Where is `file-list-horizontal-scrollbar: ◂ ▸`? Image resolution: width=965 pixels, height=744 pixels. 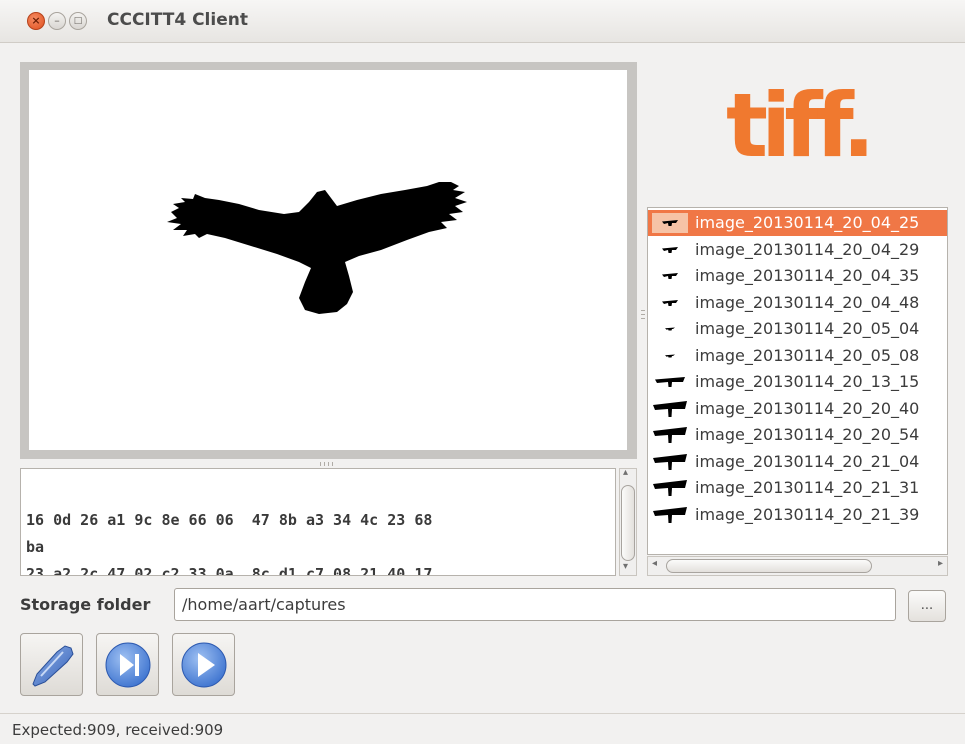 file-list-horizontal-scrollbar: ◂ ▸ is located at coordinates (797, 566).